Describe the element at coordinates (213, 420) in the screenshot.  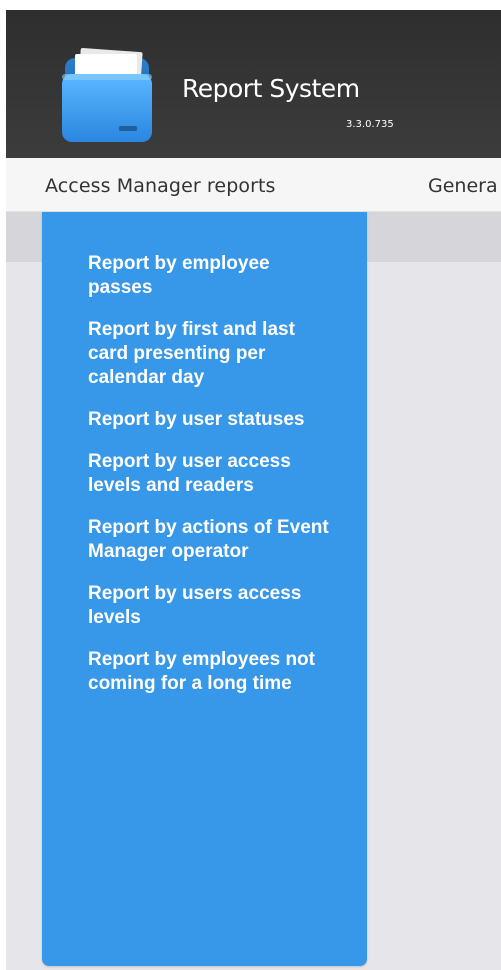
I see `report-user-statuses: Report by user statuses` at that location.